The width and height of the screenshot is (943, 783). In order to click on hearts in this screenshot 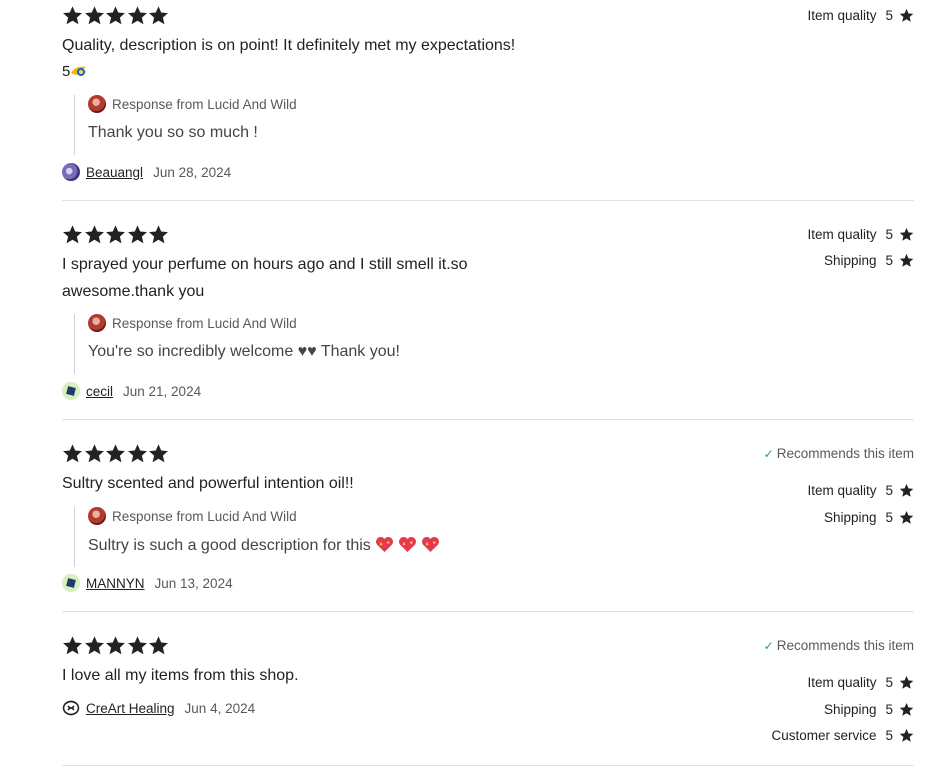, I will do `click(407, 544)`.